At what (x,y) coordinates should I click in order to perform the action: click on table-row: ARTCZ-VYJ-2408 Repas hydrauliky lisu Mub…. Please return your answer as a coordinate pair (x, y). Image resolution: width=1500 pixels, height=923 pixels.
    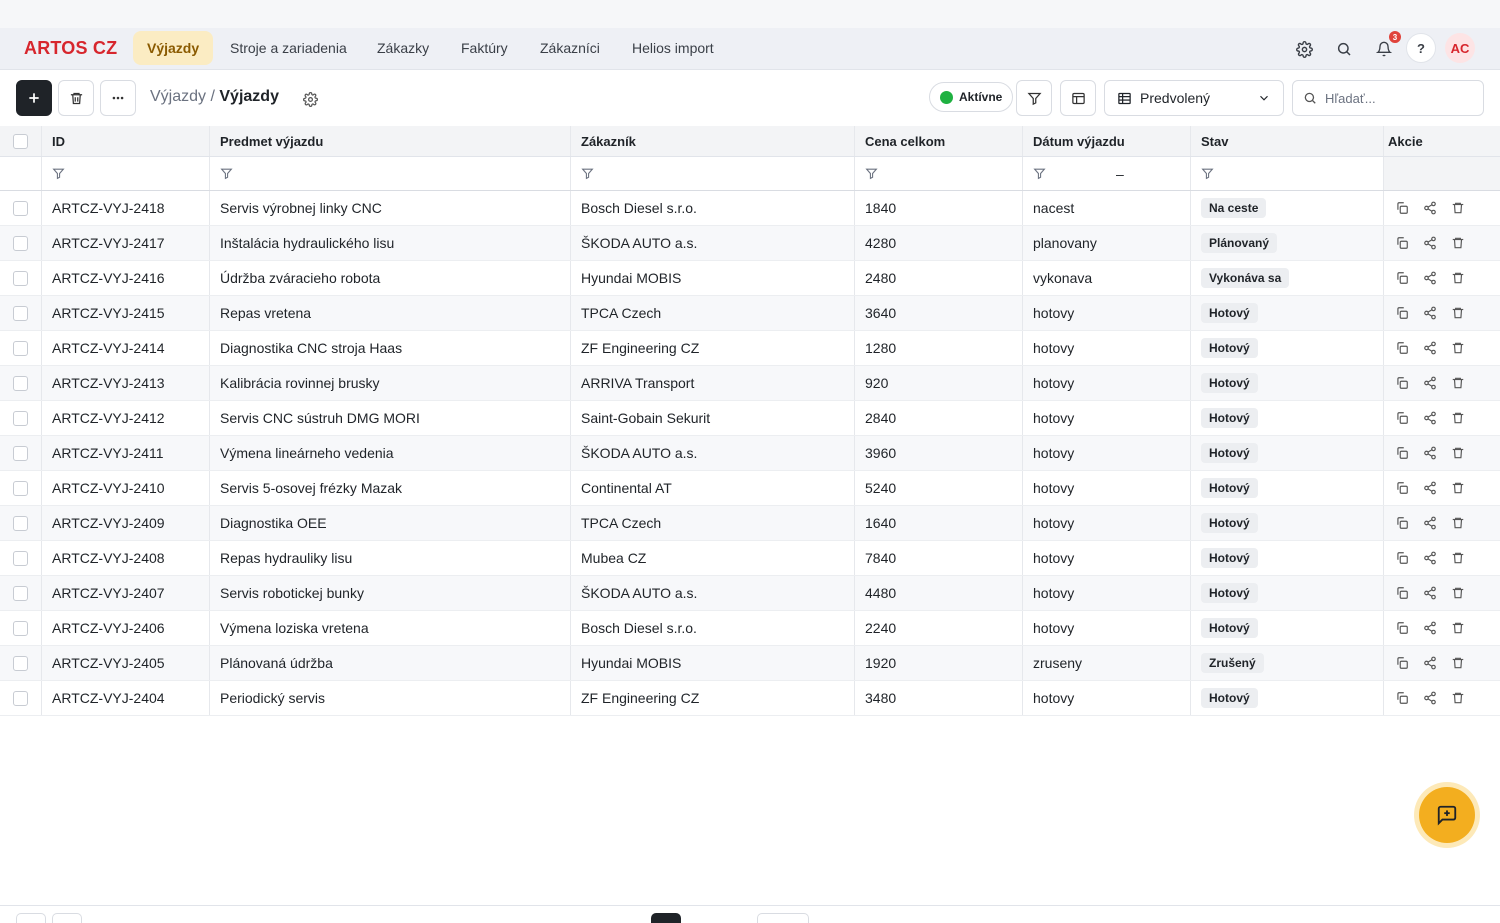
    Looking at the image, I should click on (750, 558).